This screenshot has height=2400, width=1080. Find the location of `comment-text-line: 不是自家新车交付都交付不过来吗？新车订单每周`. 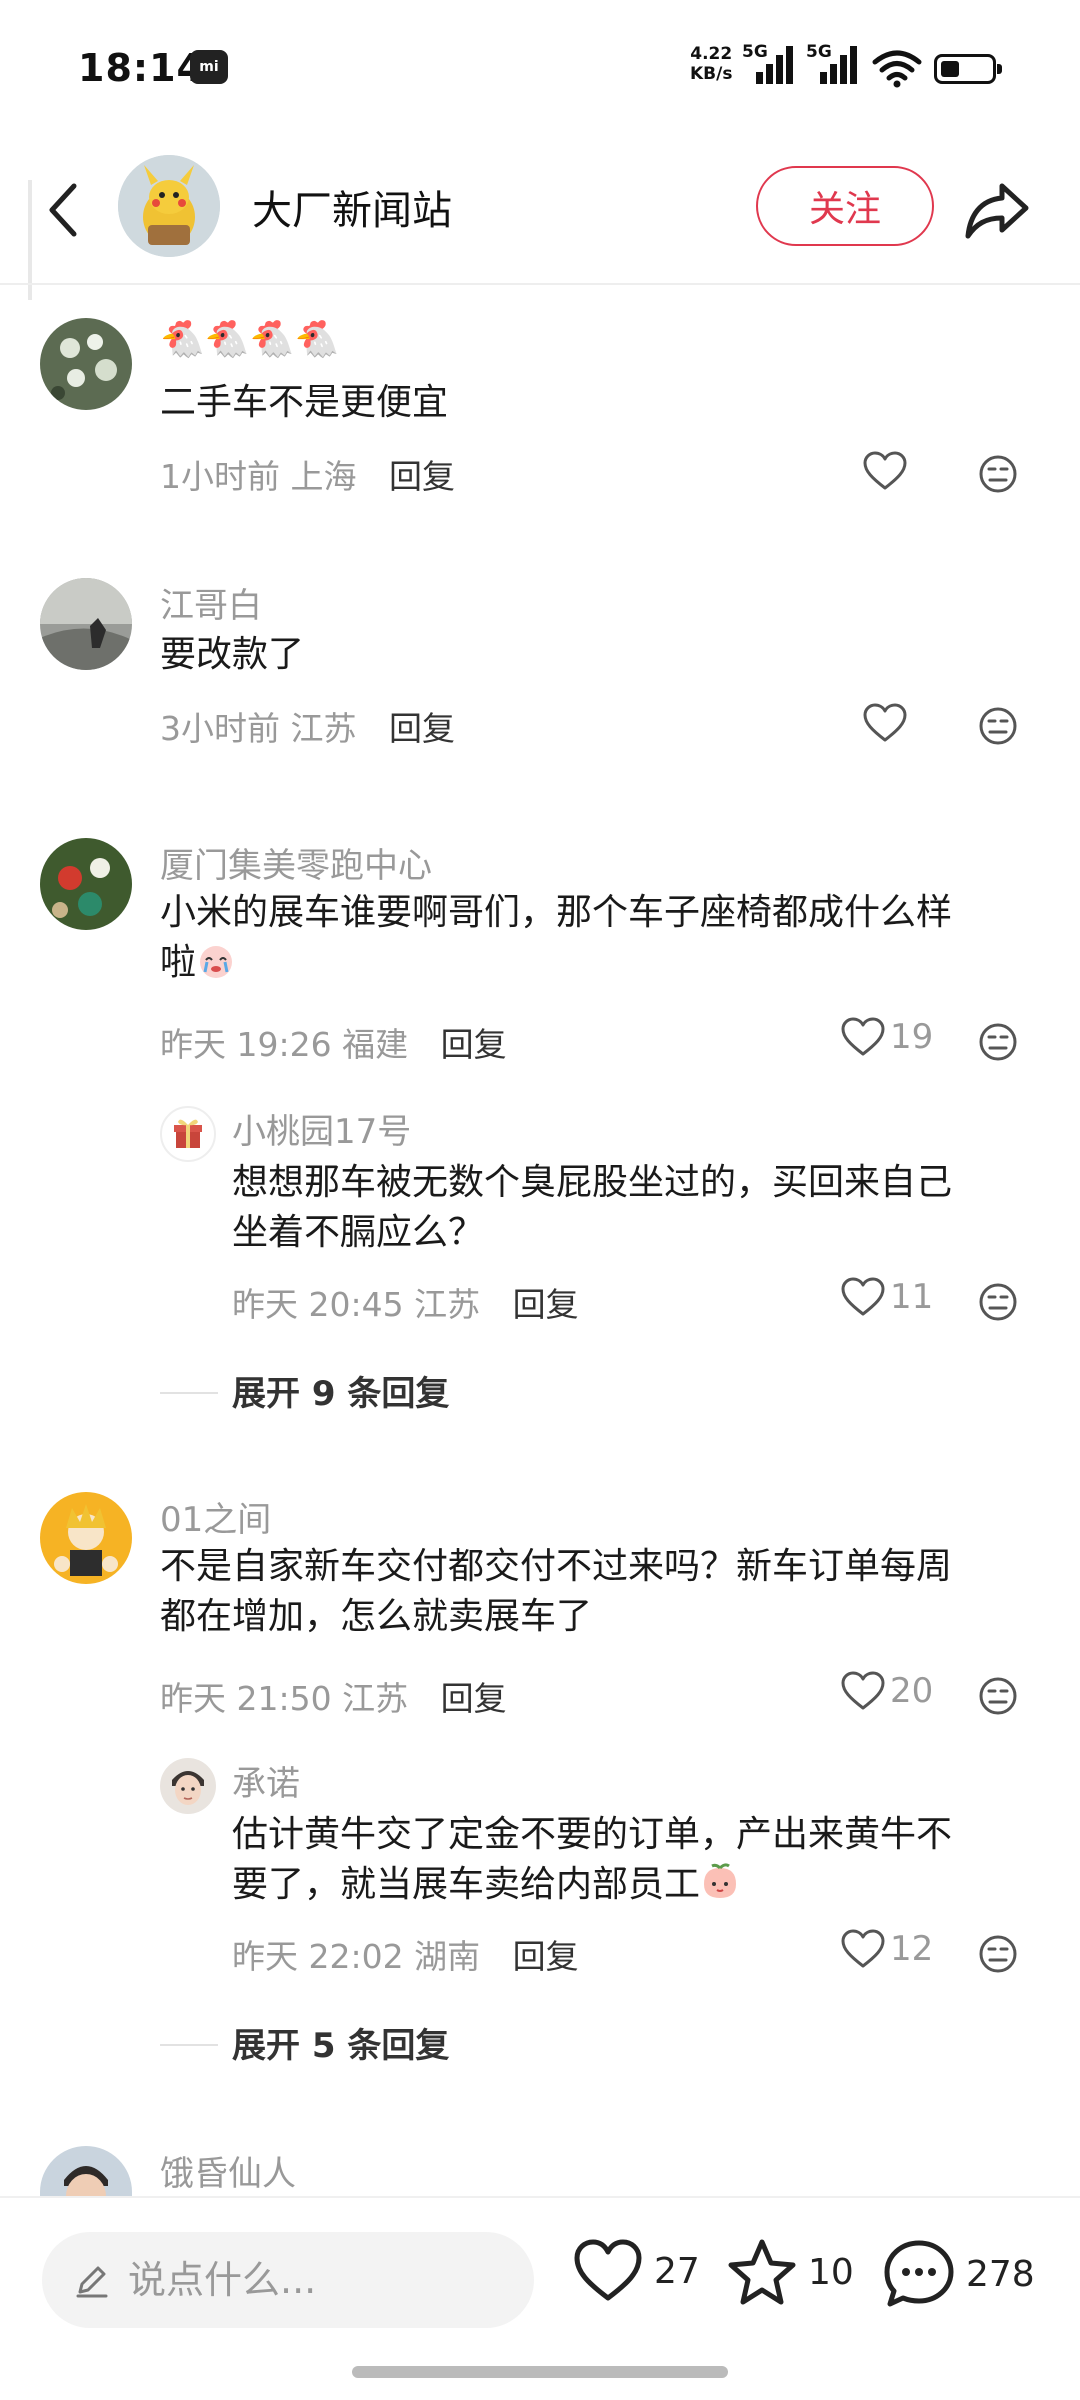

comment-text-line: 不是自家新车交付都交付不过来吗？新车订单每周 is located at coordinates (556, 1566).